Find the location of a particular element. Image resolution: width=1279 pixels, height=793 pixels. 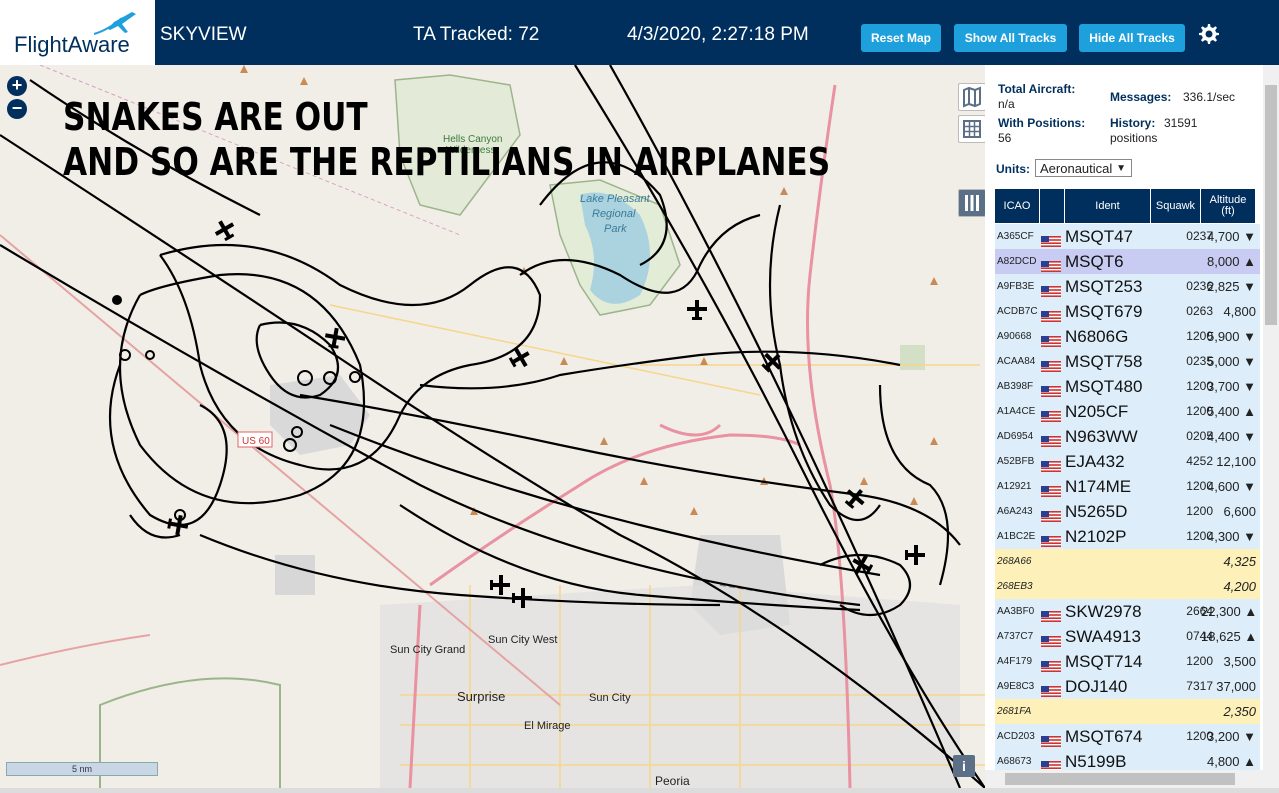

scrollbar-thumb is located at coordinates (1271, 205).